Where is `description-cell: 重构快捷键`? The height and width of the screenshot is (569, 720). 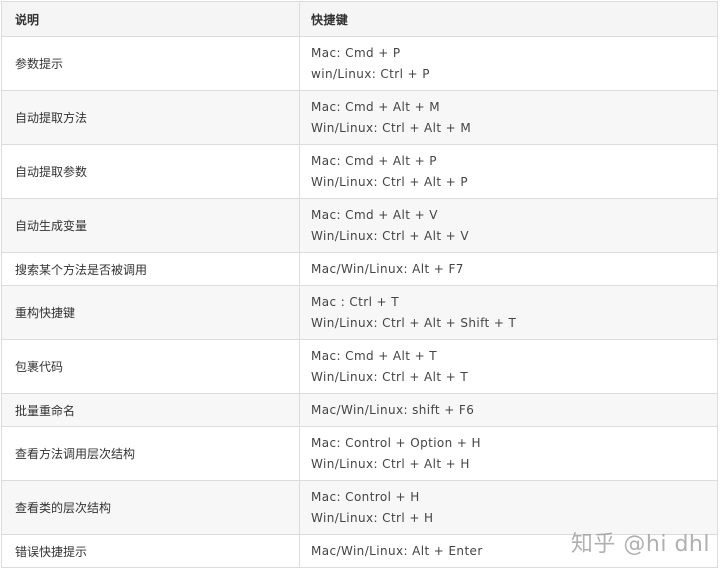
description-cell: 重构快捷键 is located at coordinates (151, 312).